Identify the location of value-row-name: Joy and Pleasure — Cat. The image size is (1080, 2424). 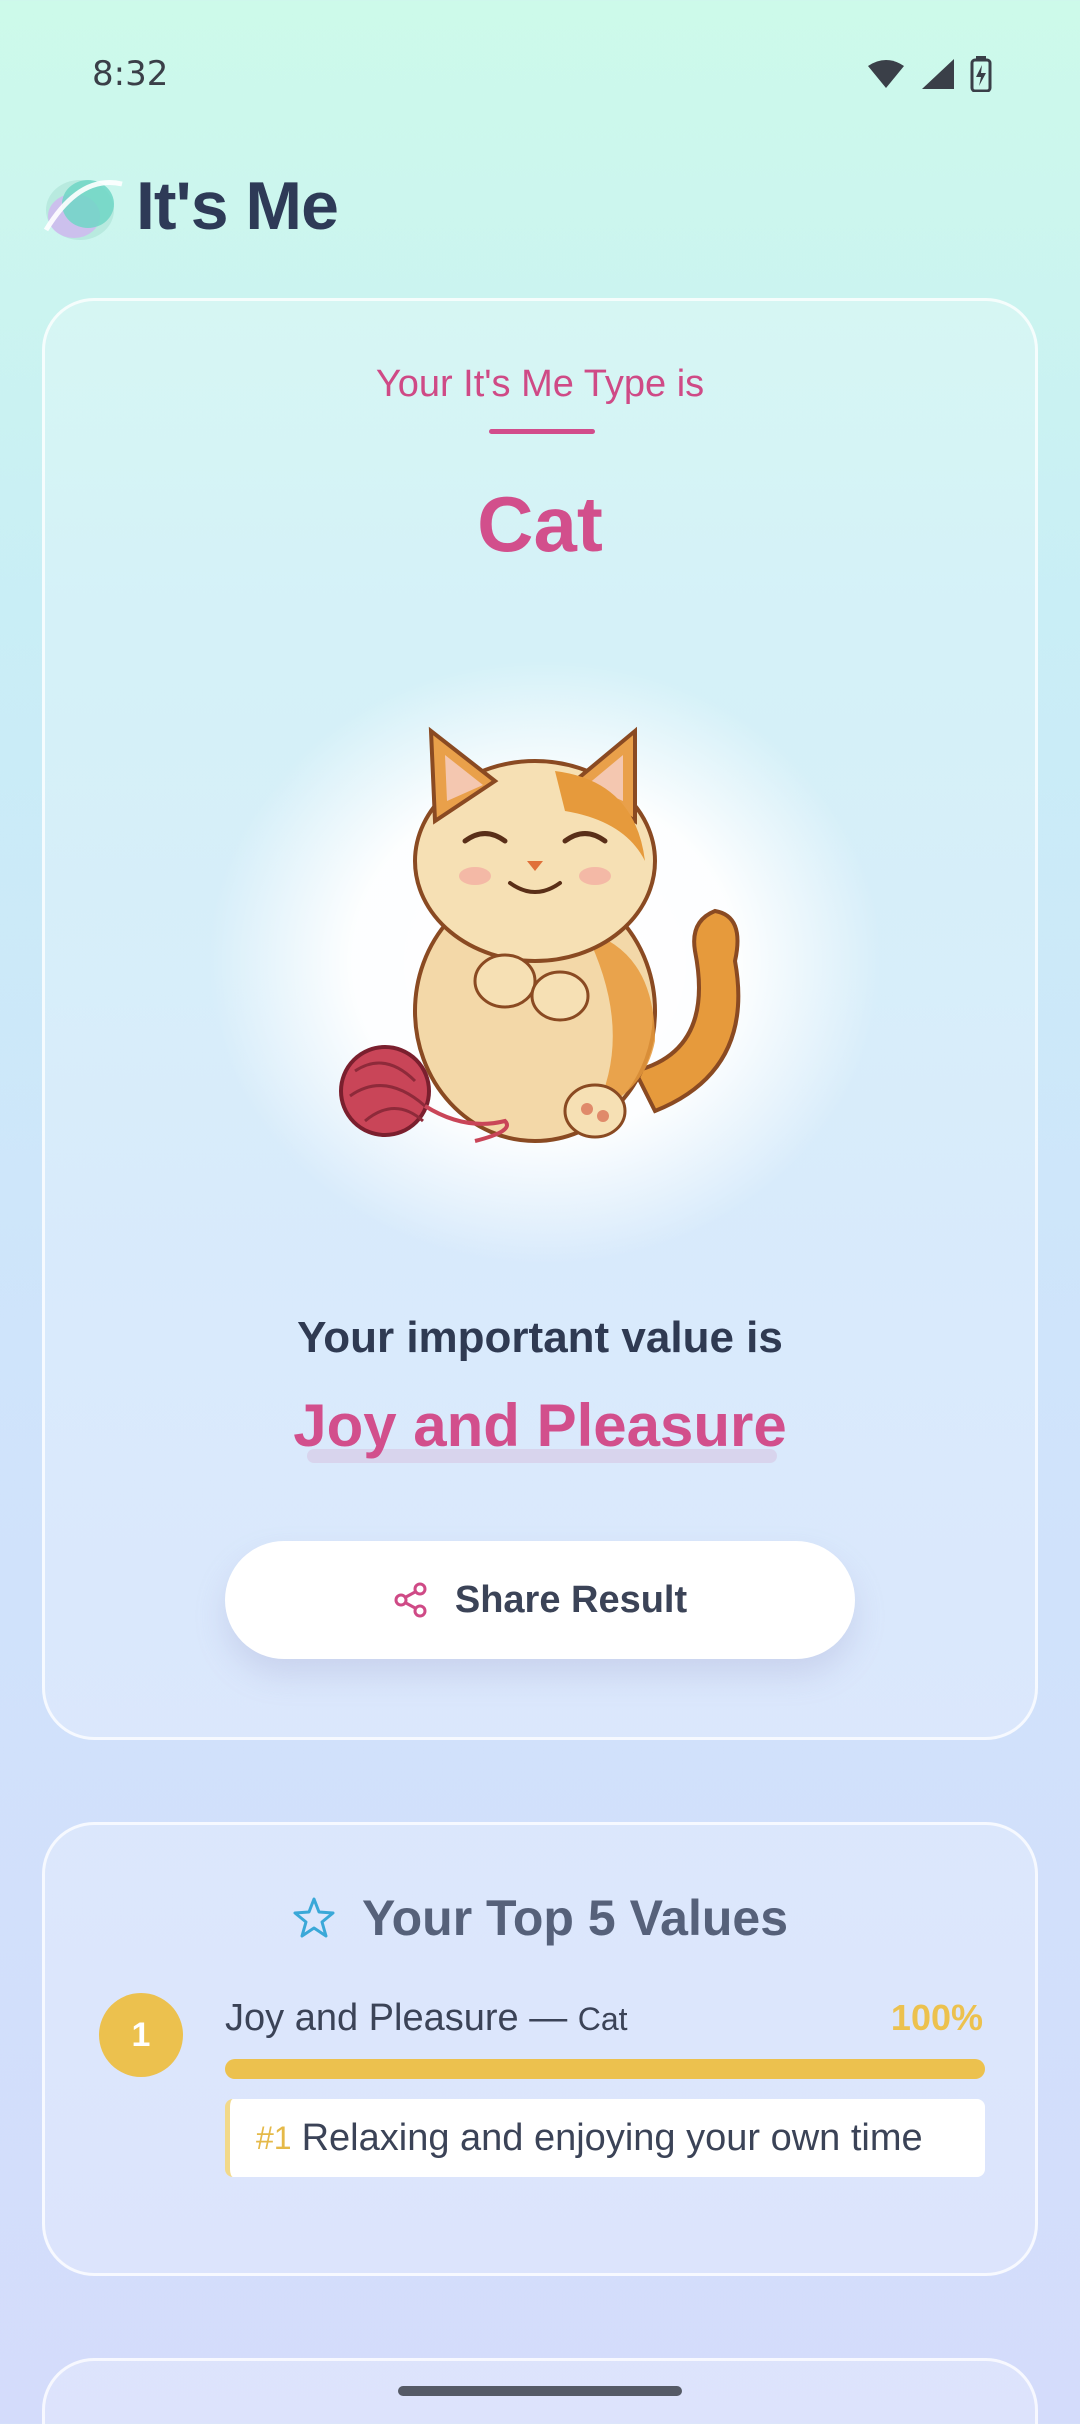
(426, 2018).